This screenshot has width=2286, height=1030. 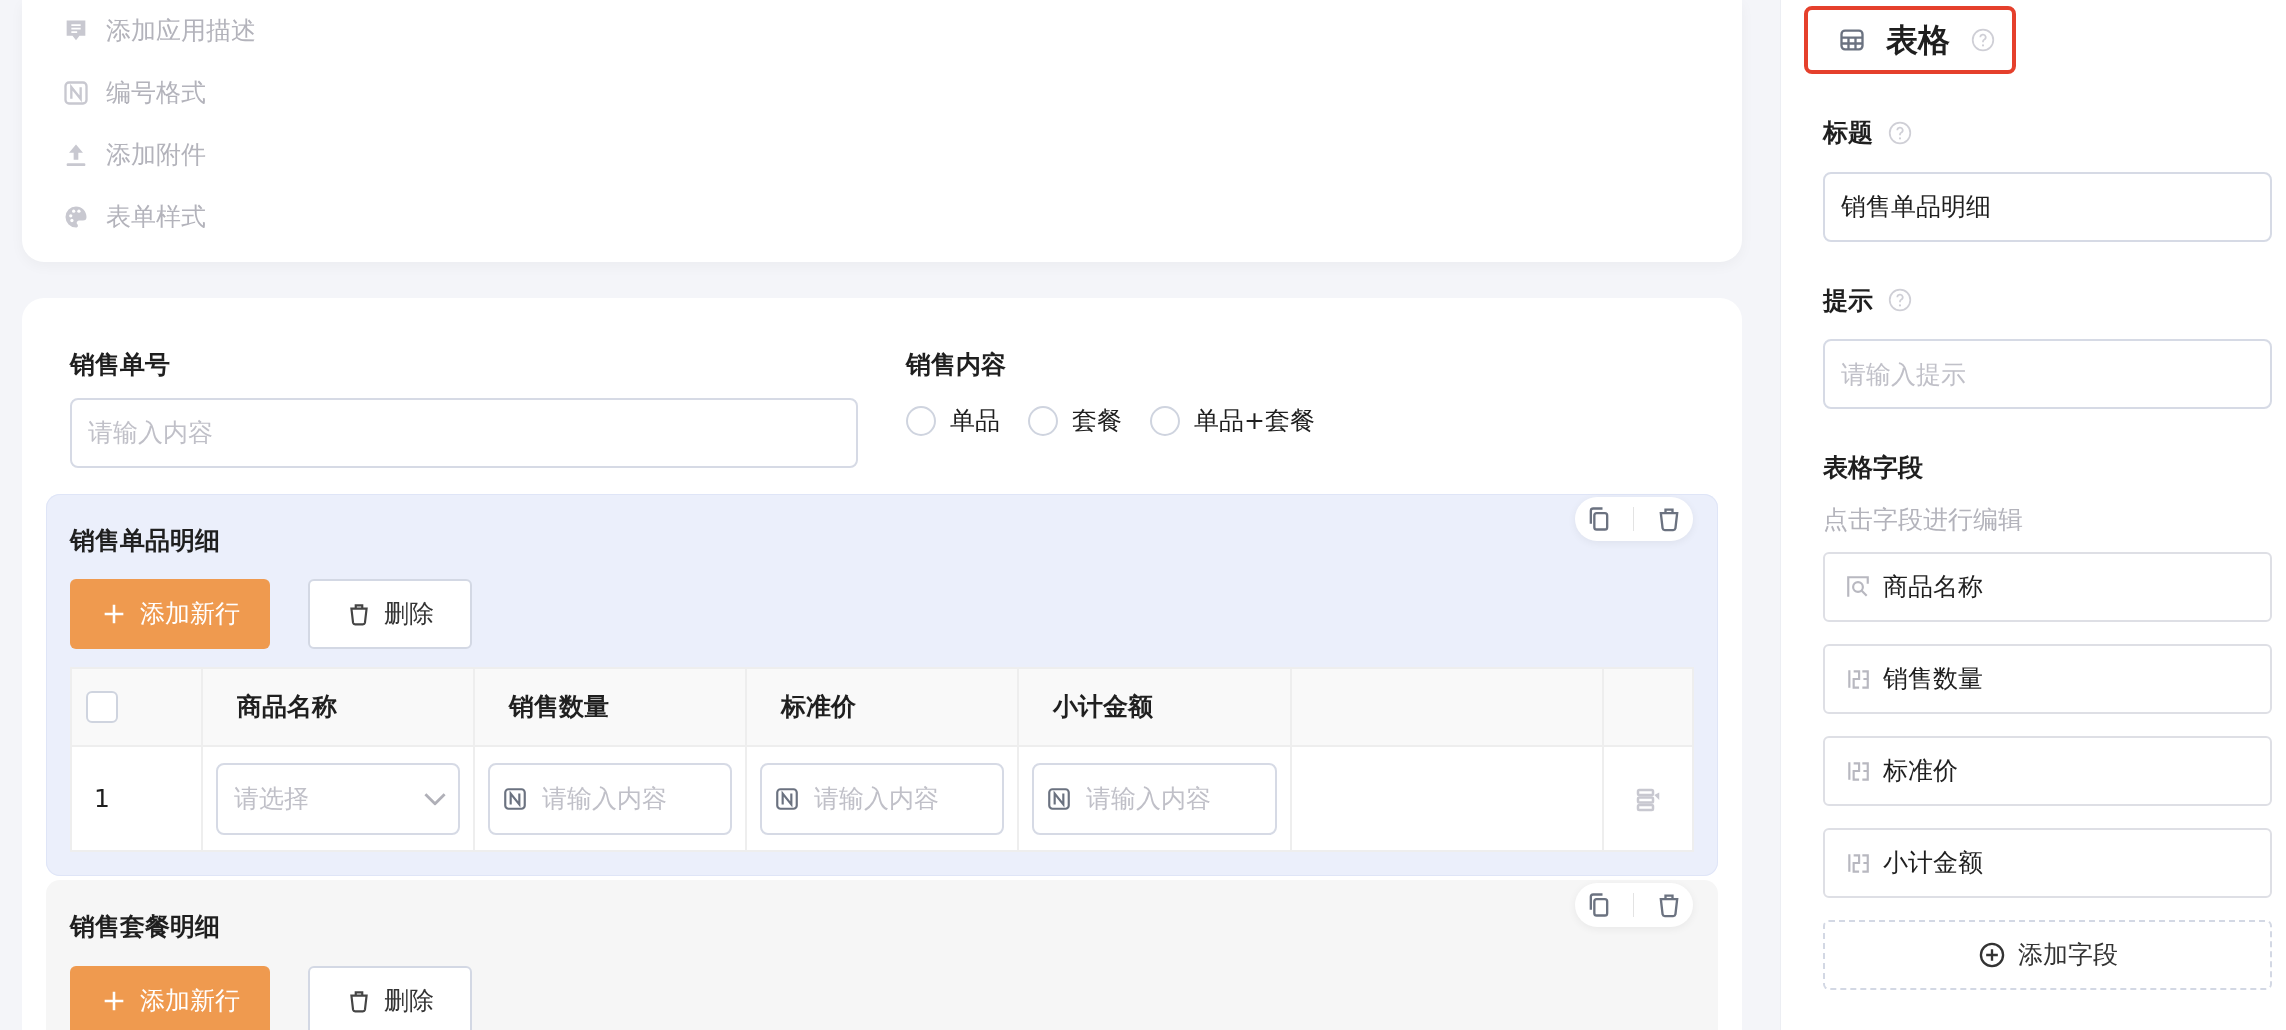 I want to click on input-field: 销售单品明细, so click(x=2047, y=206).